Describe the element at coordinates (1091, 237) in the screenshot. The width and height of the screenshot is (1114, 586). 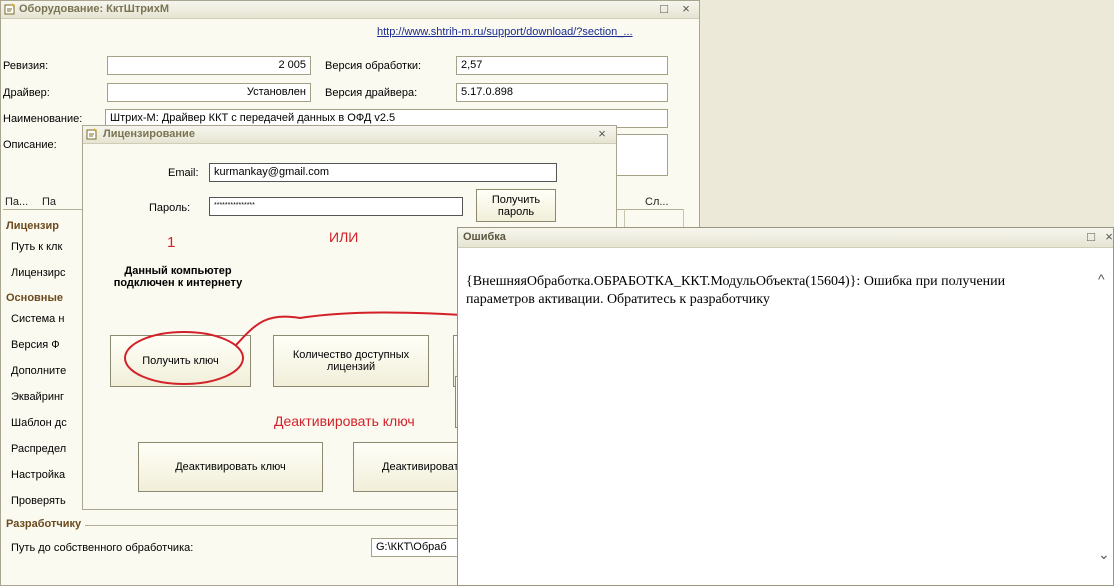
I see `maximize-icon: □` at that location.